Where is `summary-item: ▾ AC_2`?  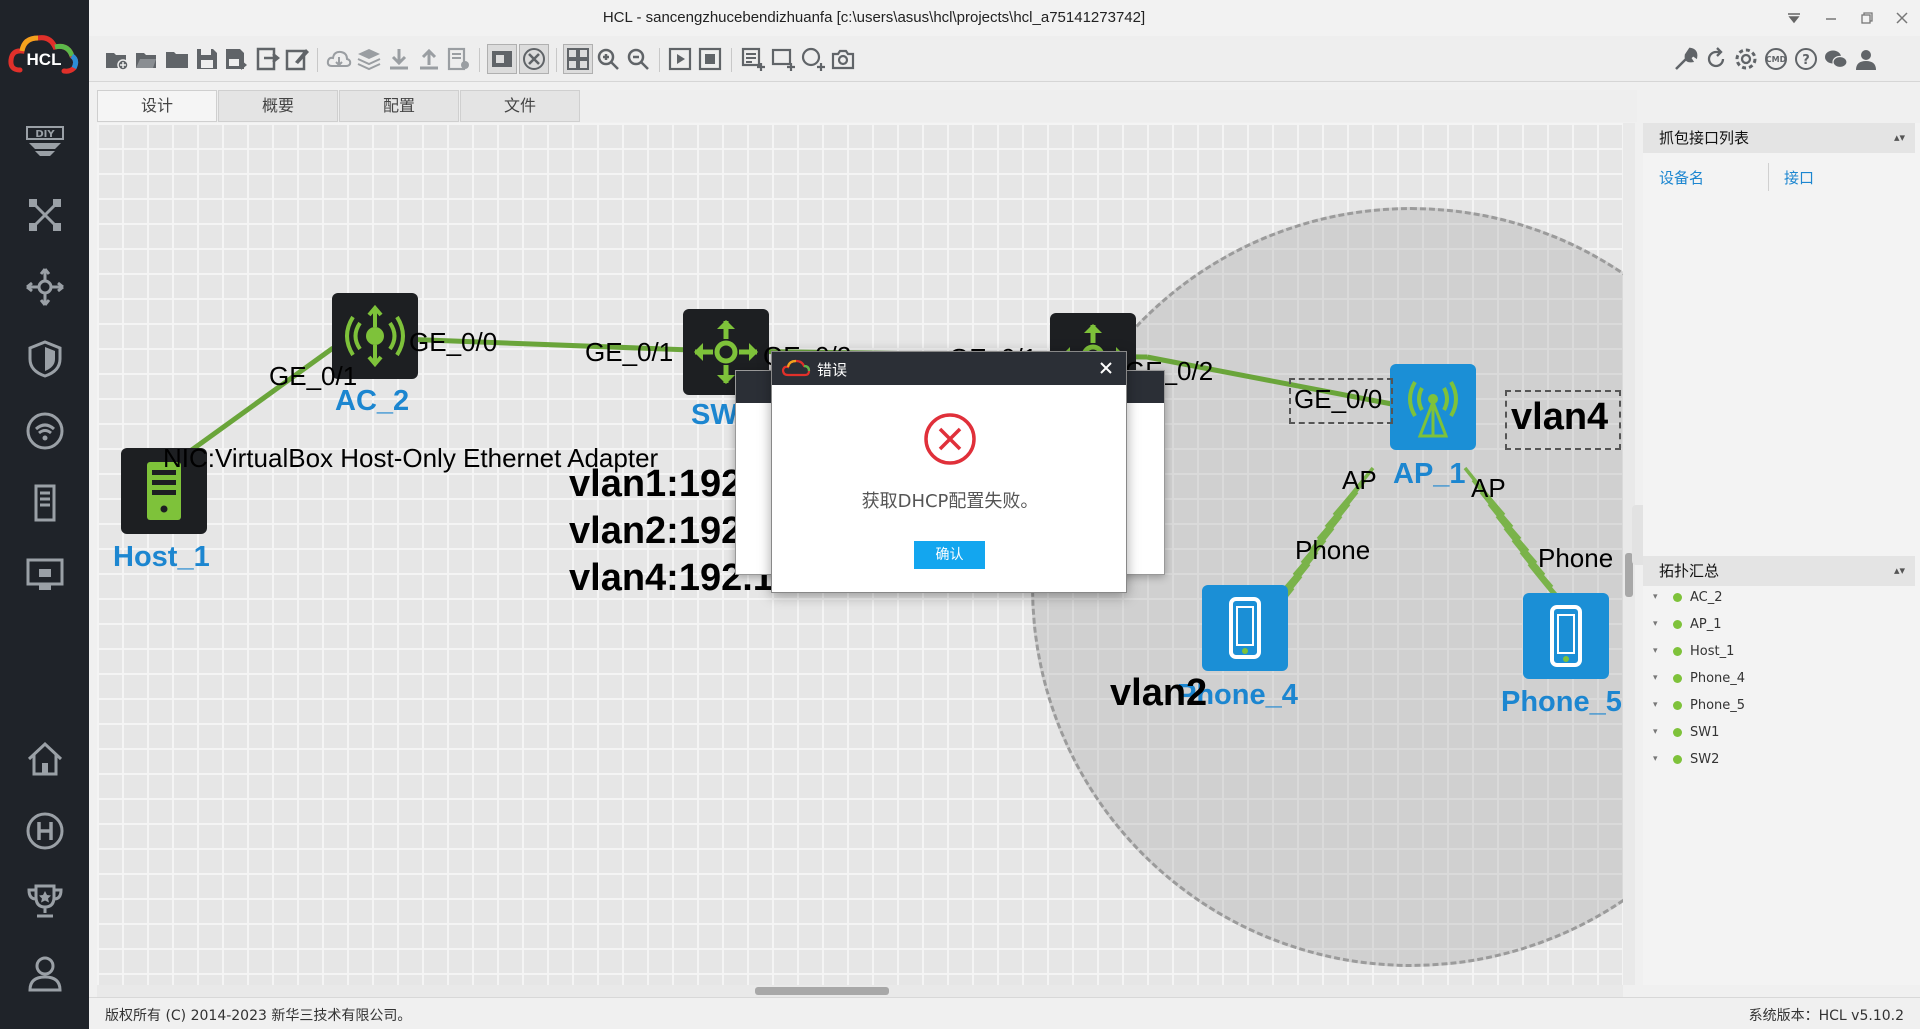
summary-item: ▾ AC_2 is located at coordinates (1688, 597).